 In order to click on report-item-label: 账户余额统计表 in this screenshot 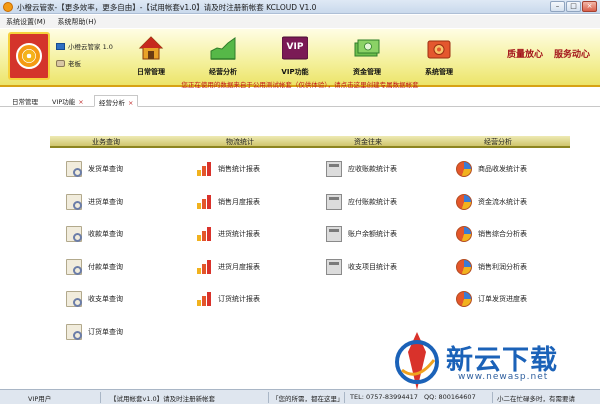, I will do `click(372, 234)`.